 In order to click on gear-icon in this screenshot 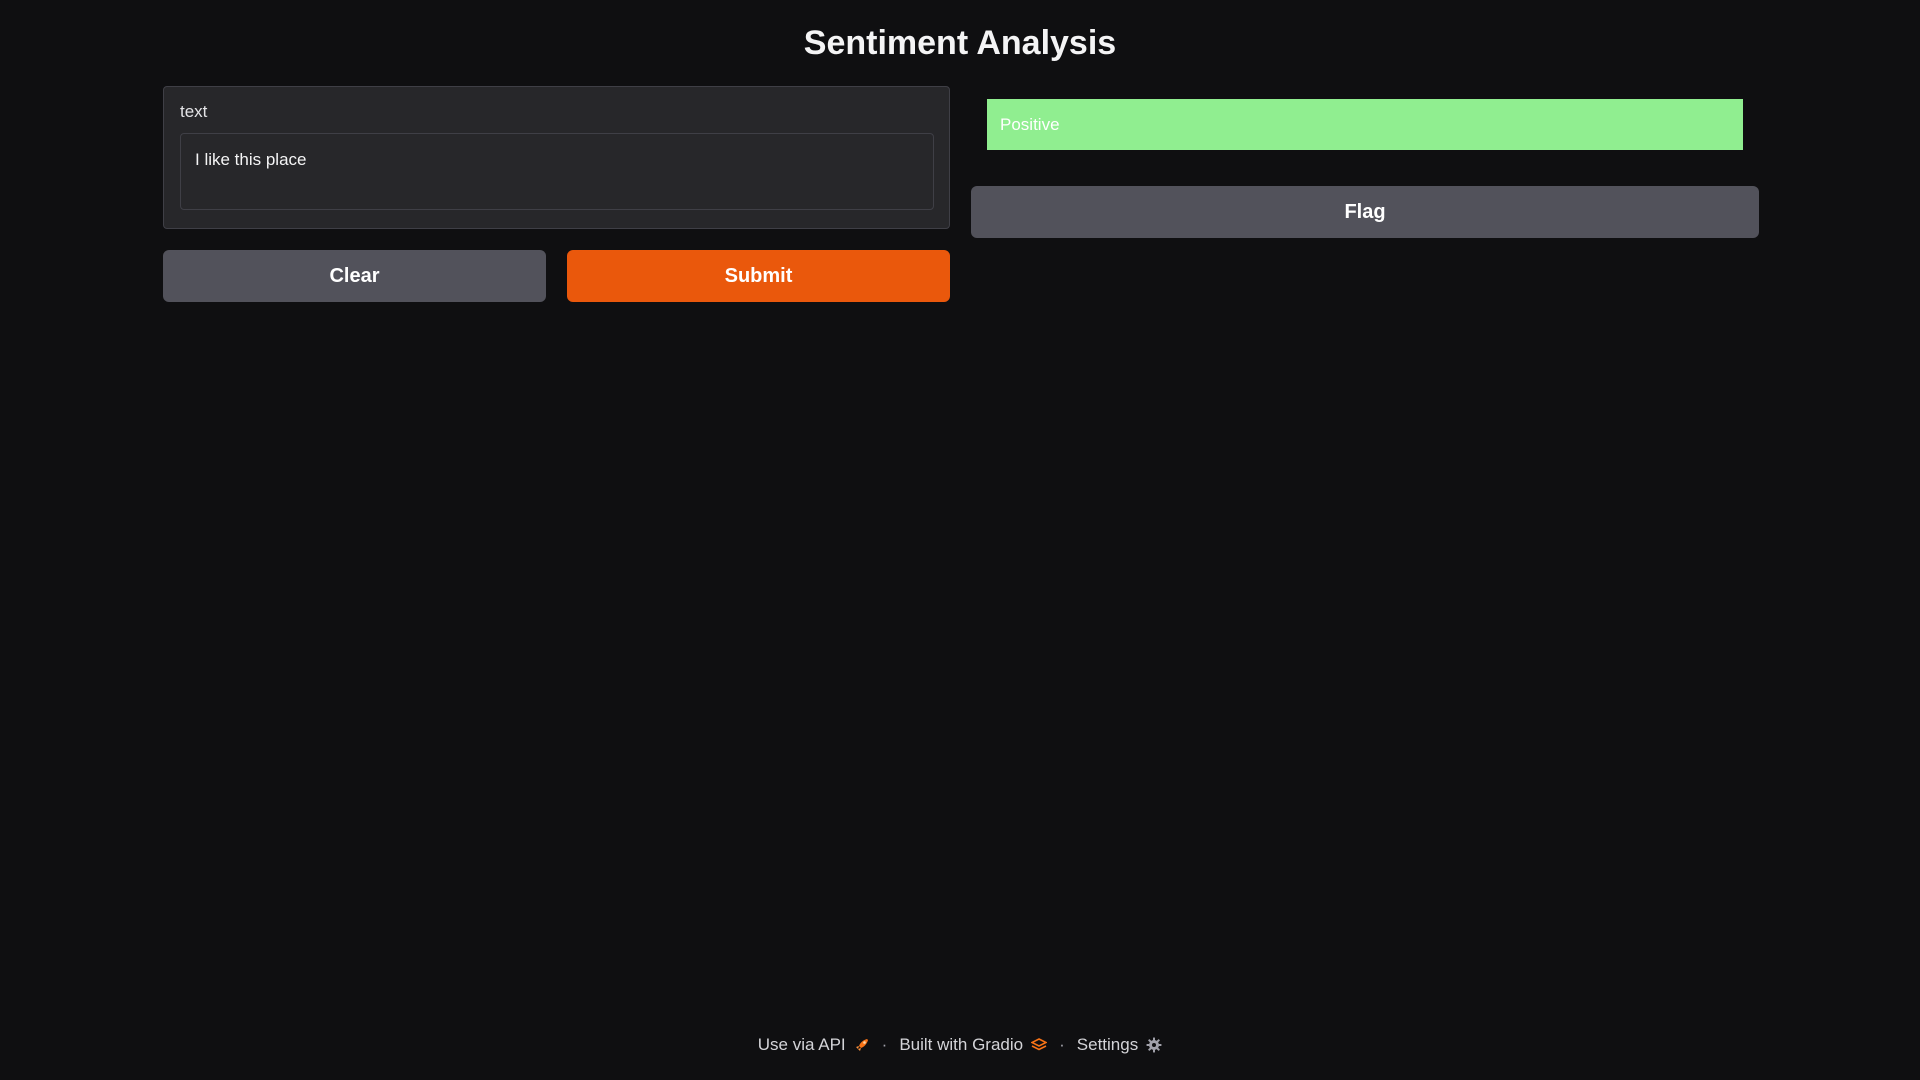, I will do `click(1154, 1045)`.